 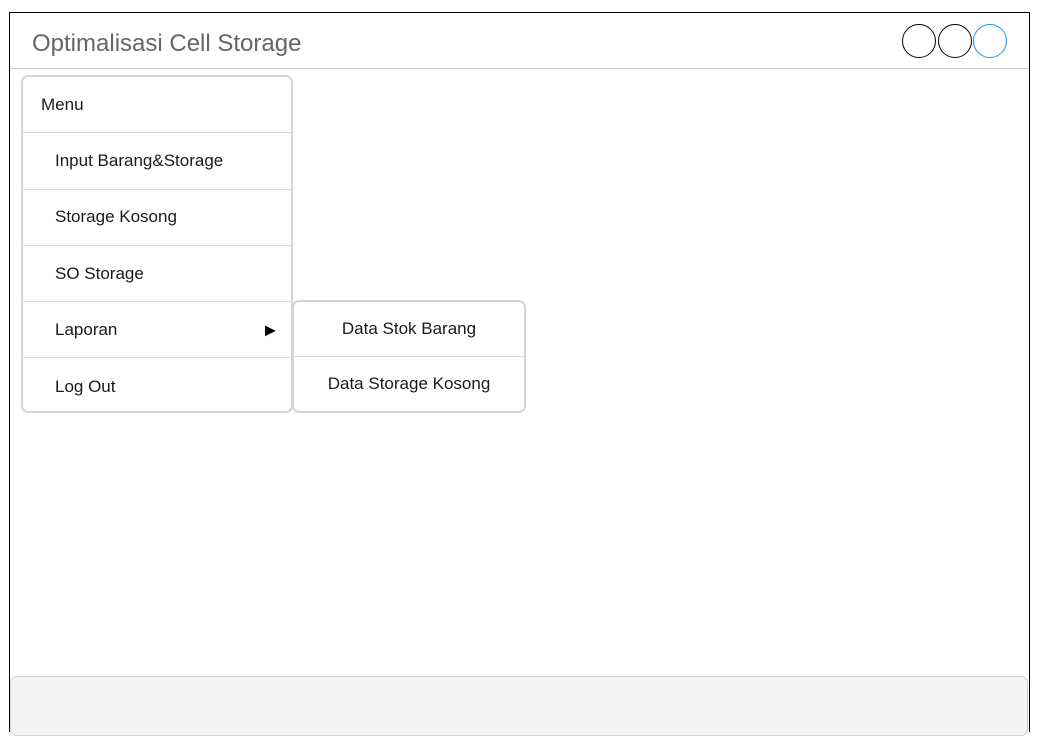 What do you see at coordinates (270, 329) in the screenshot?
I see `submenu-arrow-icon: ▶` at bounding box center [270, 329].